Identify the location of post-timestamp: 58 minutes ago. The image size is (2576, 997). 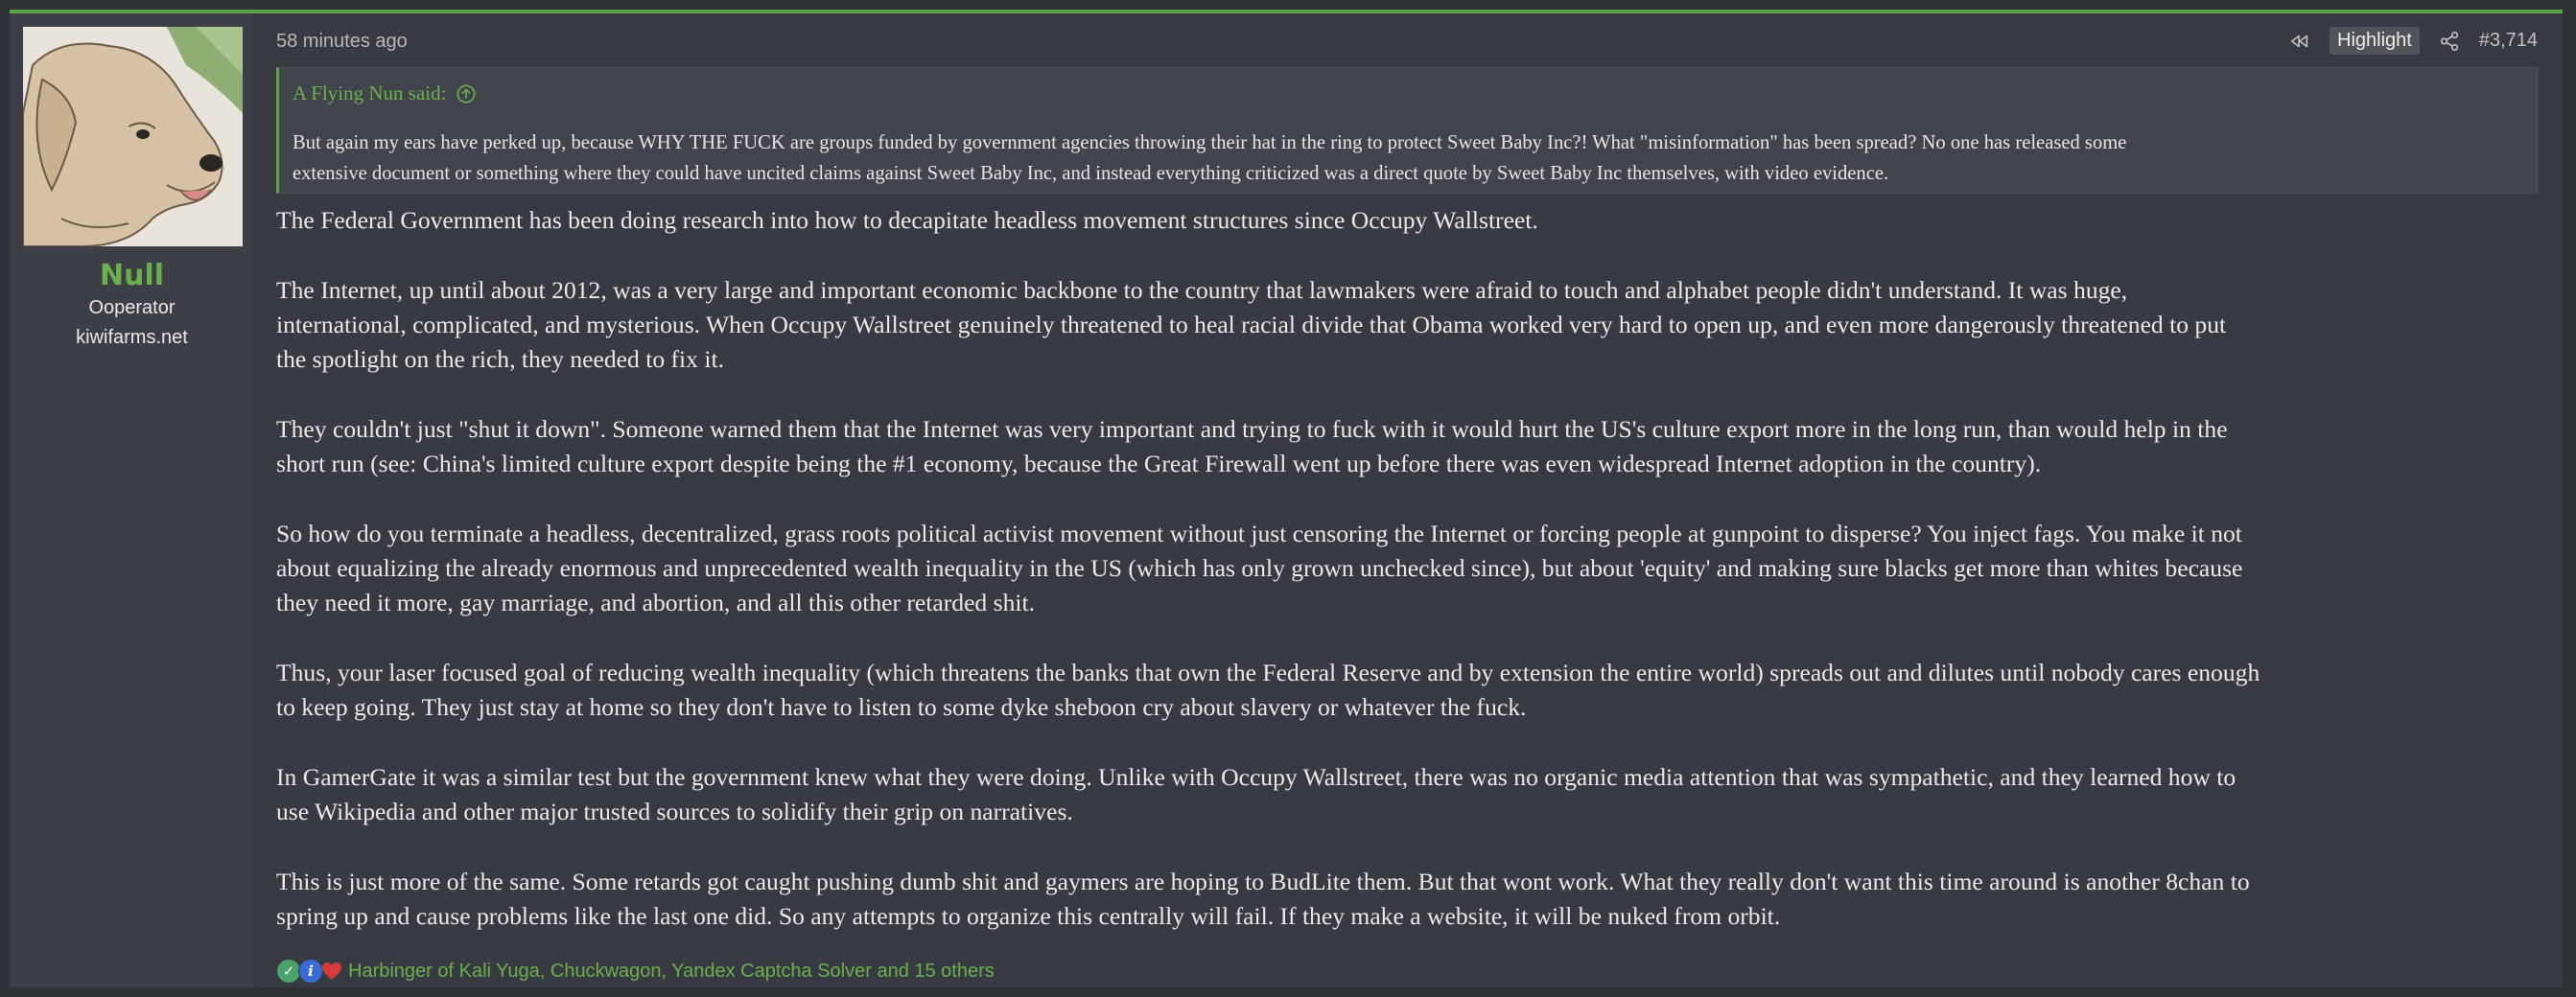
(342, 42).